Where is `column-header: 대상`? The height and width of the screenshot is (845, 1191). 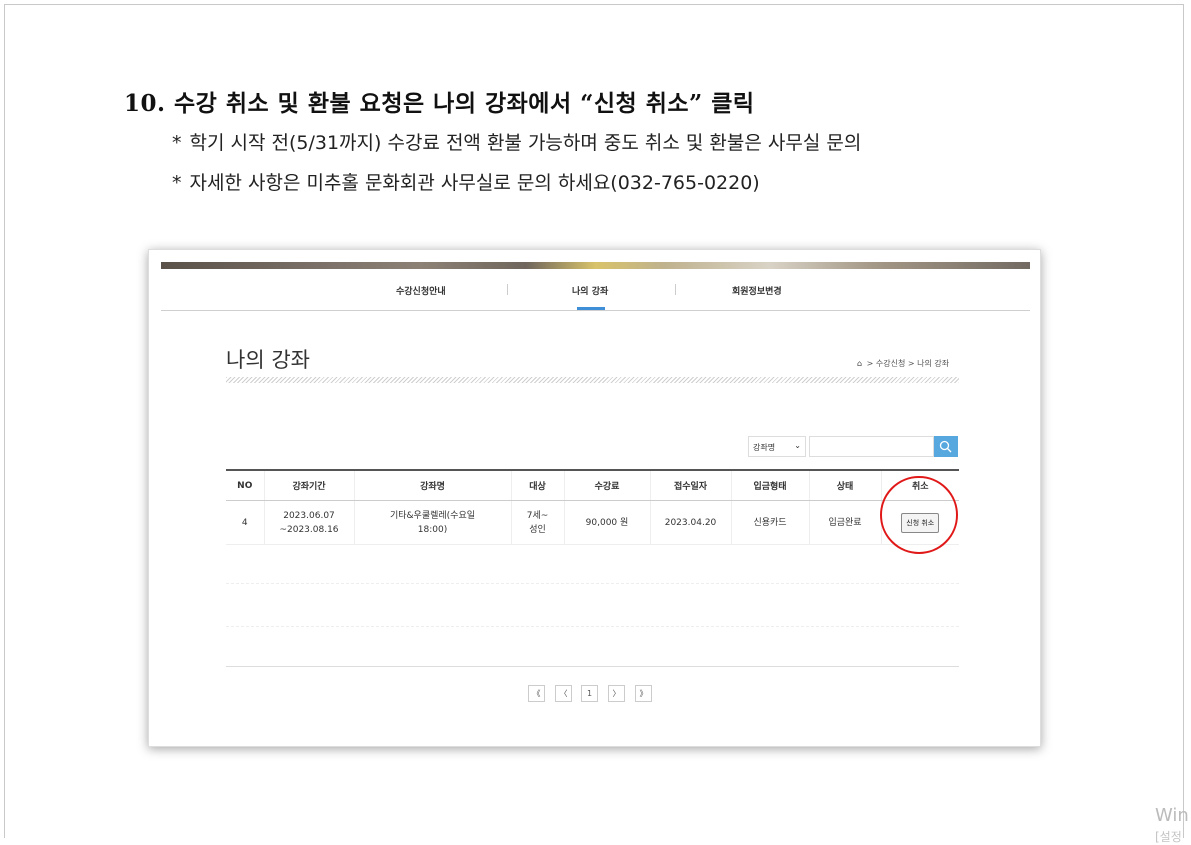 column-header: 대상 is located at coordinates (537, 485).